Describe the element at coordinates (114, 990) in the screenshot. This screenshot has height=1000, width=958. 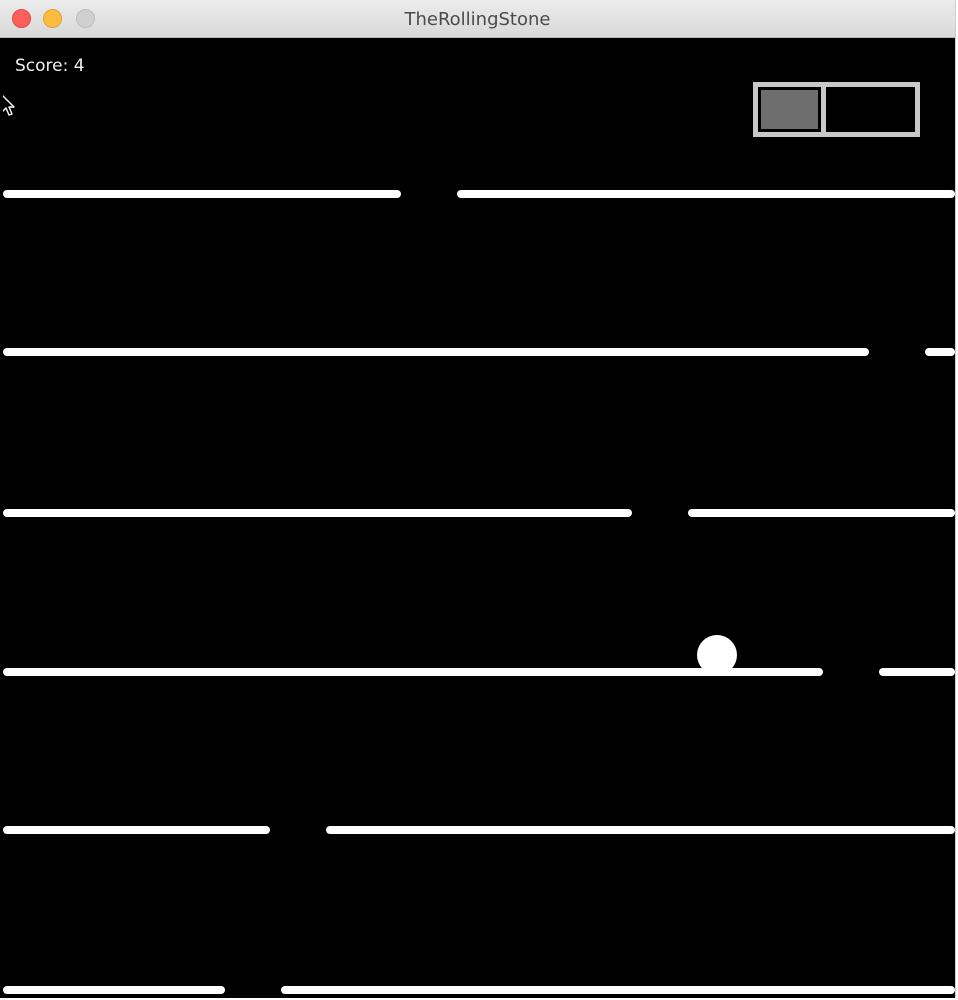
I see `platform-row-6-left` at that location.